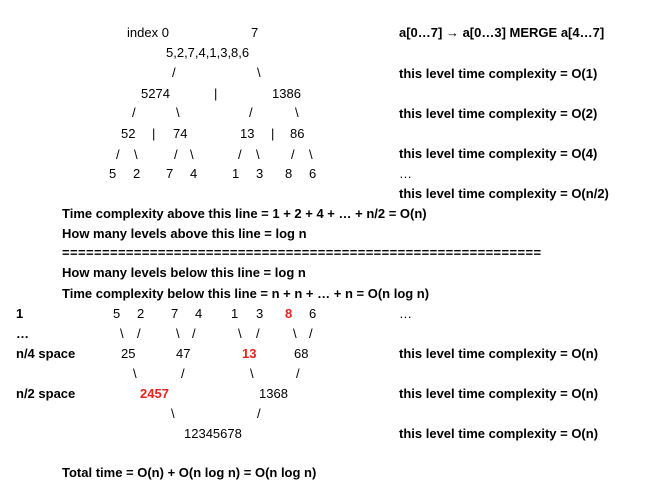 The width and height of the screenshot is (647, 503). I want to click on merge-leaf: 1, so click(235, 313).